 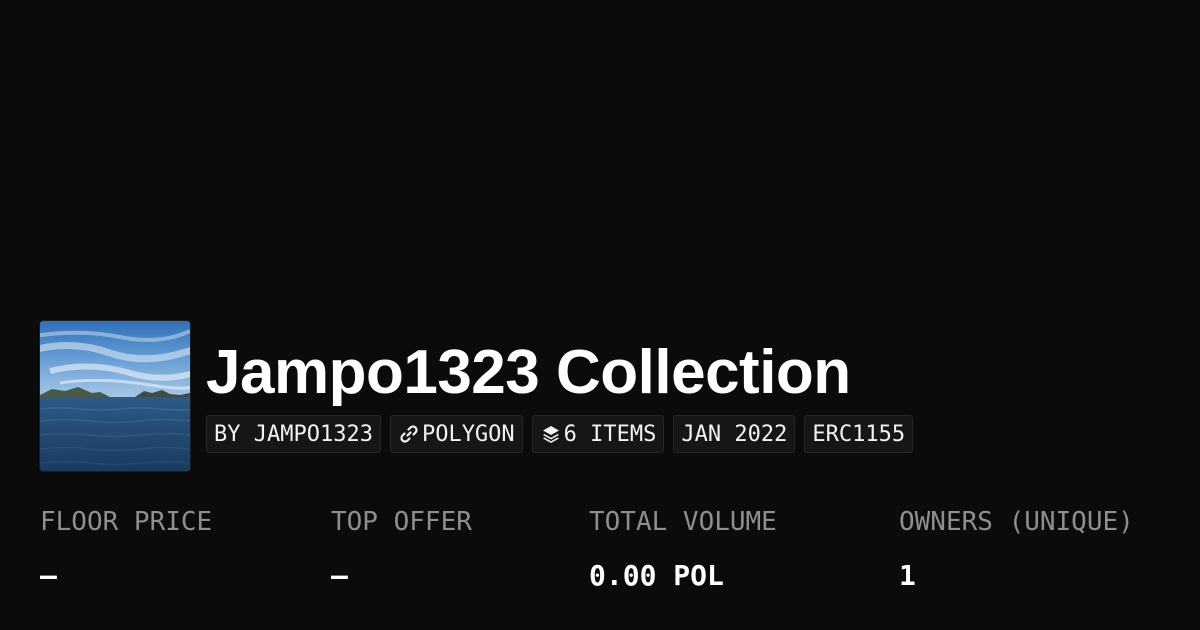 What do you see at coordinates (683, 522) in the screenshot?
I see `stat-label: TOTAL VOLUME` at bounding box center [683, 522].